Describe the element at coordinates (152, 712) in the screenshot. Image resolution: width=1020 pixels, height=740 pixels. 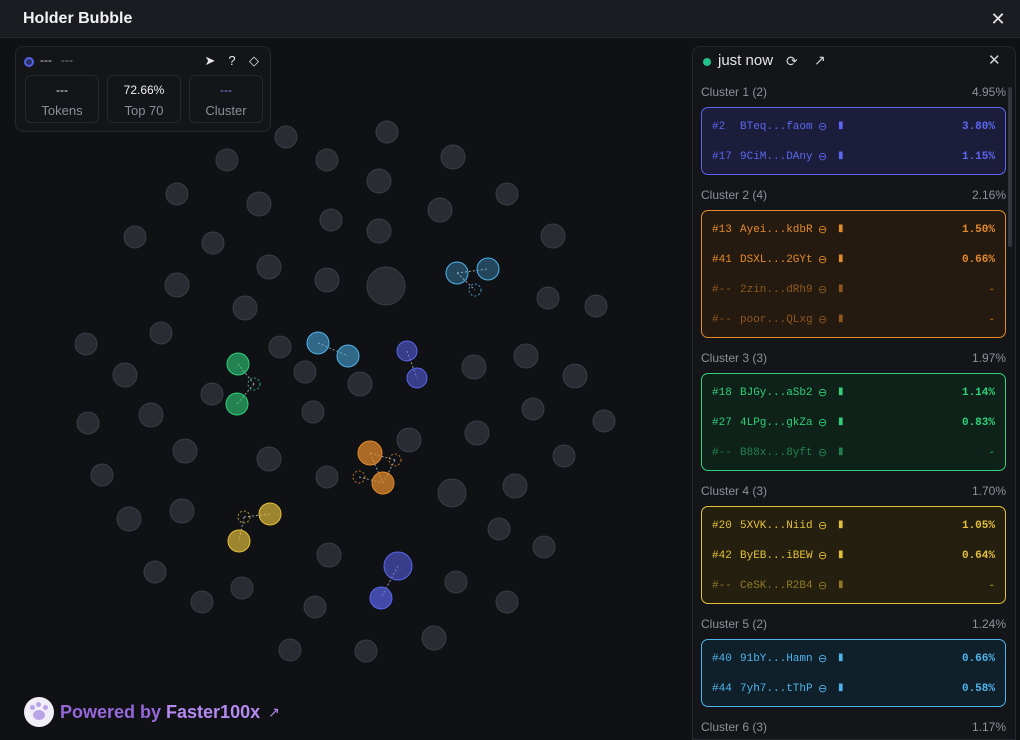
I see `powered-by-link: Powered by Faster100x ↗` at that location.